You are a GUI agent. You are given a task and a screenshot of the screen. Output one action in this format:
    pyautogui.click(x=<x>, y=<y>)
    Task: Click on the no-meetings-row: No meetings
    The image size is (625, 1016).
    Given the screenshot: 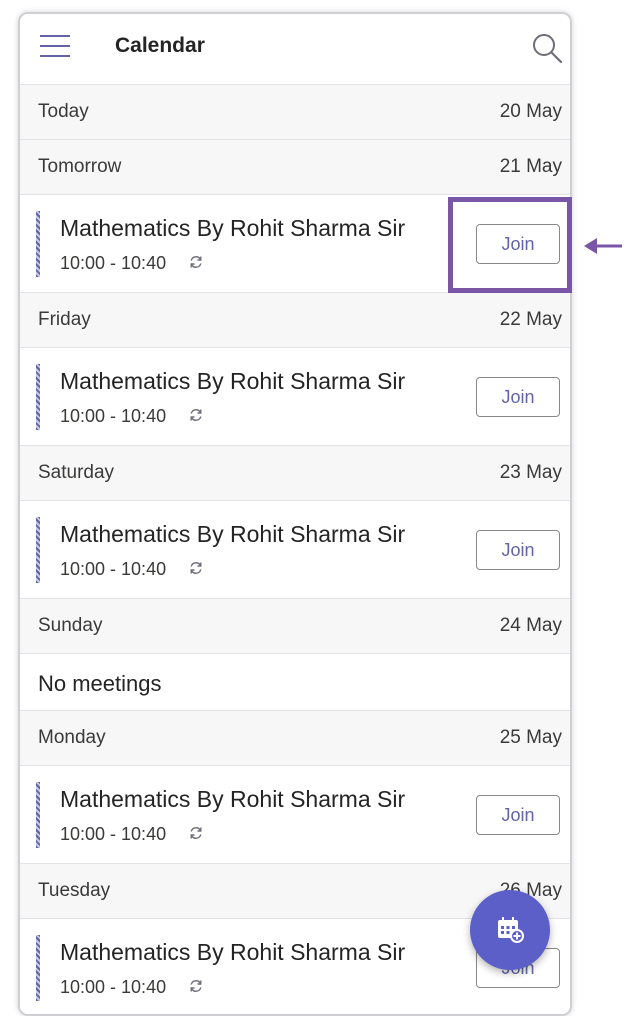 What is the action you would take?
    pyautogui.click(x=295, y=682)
    